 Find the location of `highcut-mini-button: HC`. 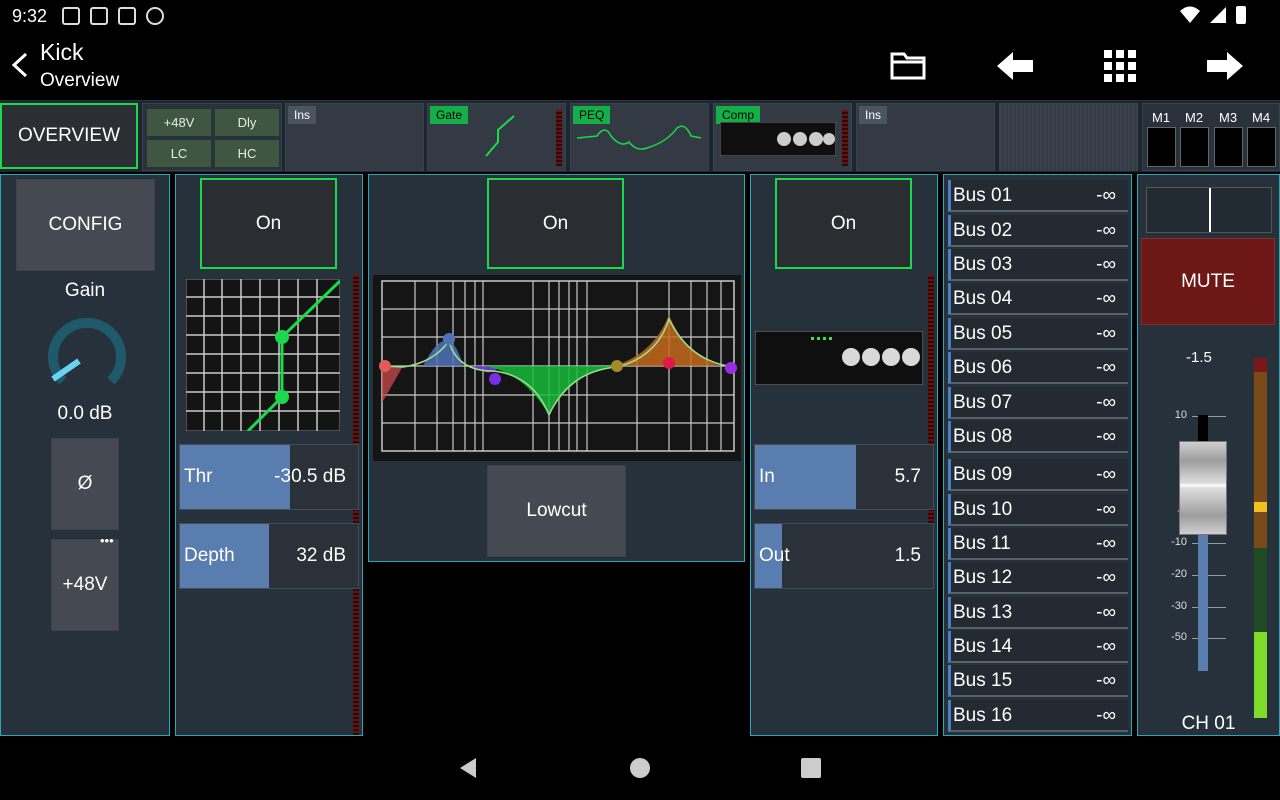

highcut-mini-button: HC is located at coordinates (247, 153).